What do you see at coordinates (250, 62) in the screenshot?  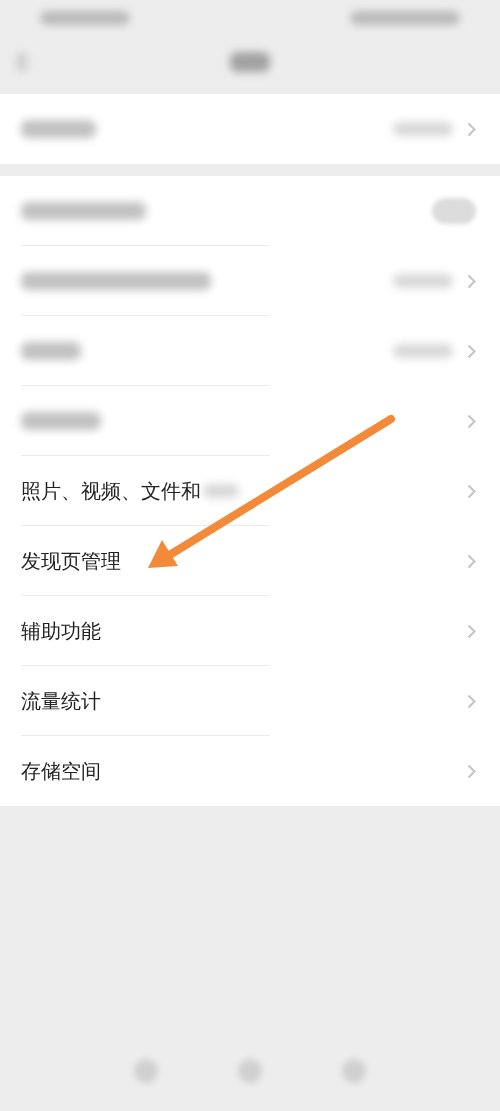 I see `blurred-title` at bounding box center [250, 62].